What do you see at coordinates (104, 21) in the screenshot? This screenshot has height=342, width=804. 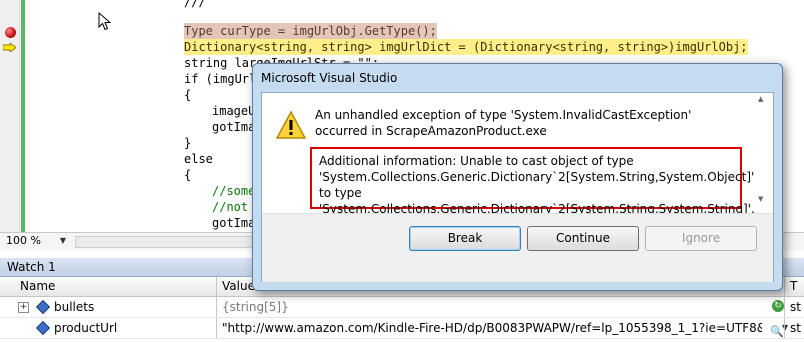 I see `mouse-pointer-icon` at bounding box center [104, 21].